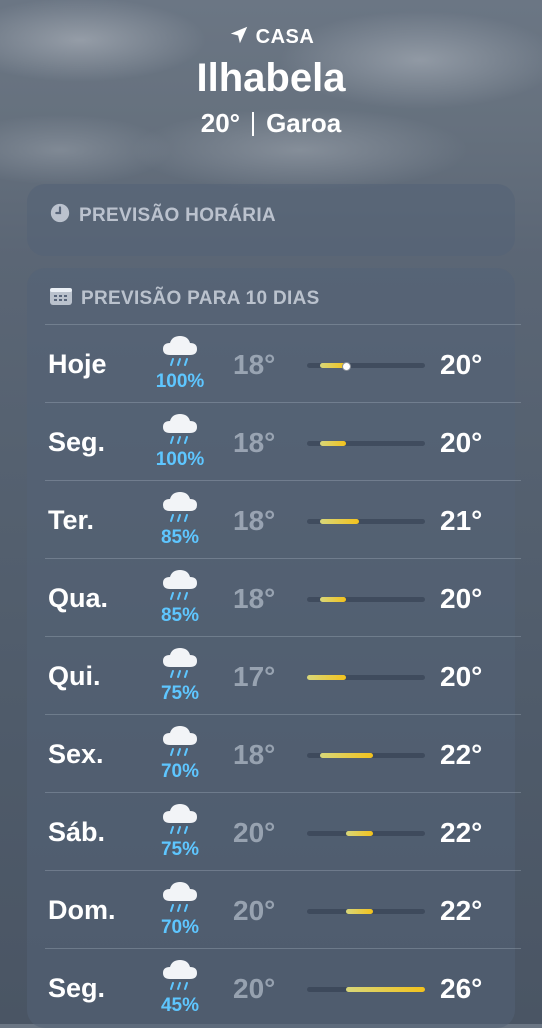 The image size is (542, 1028). What do you see at coordinates (177, 215) in the screenshot?
I see `hourly-title-label: PREVISÃO HORÁRIA` at bounding box center [177, 215].